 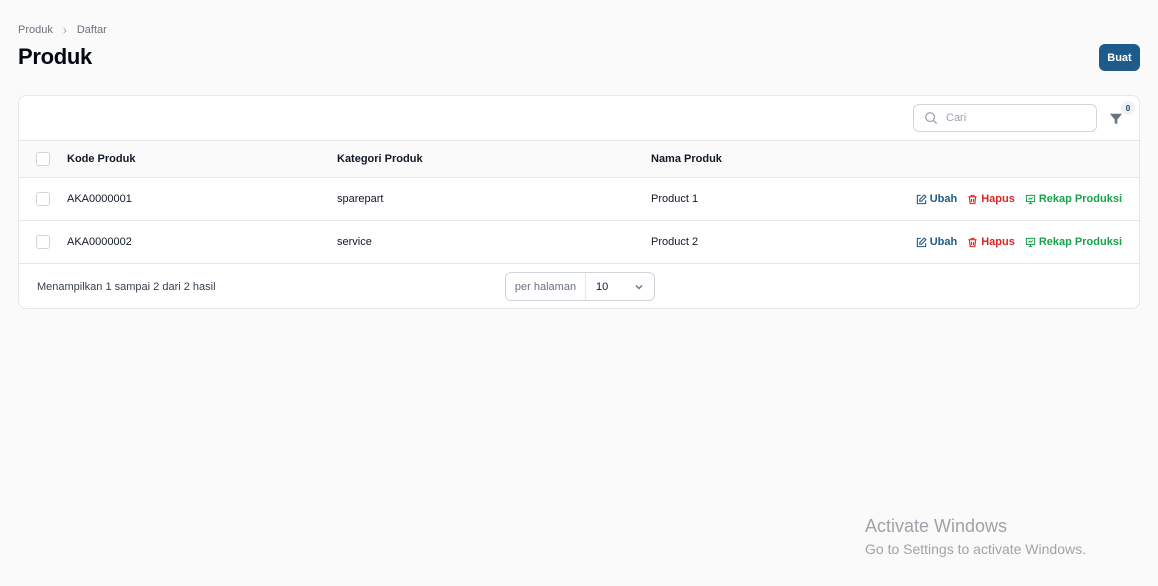 I want to click on cell-nama: Product 1, so click(x=675, y=199).